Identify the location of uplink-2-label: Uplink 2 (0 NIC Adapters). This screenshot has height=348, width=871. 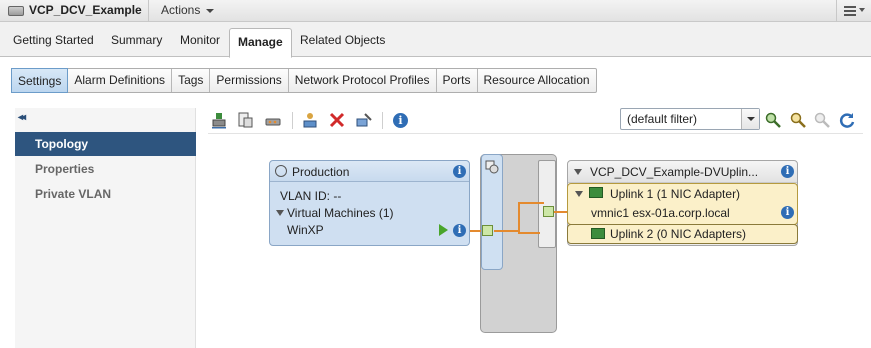
(678, 234).